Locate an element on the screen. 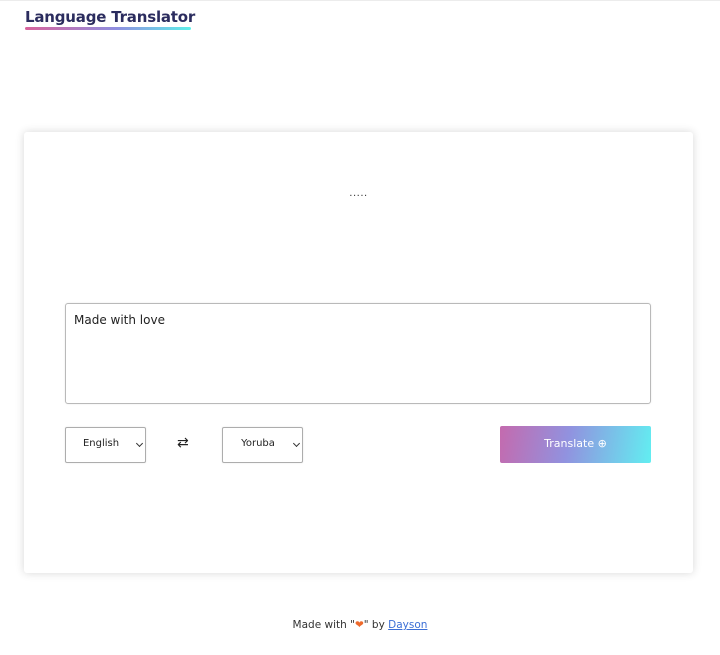 This screenshot has height=655, width=720. translate-button: Translate ⊕ is located at coordinates (575, 444).